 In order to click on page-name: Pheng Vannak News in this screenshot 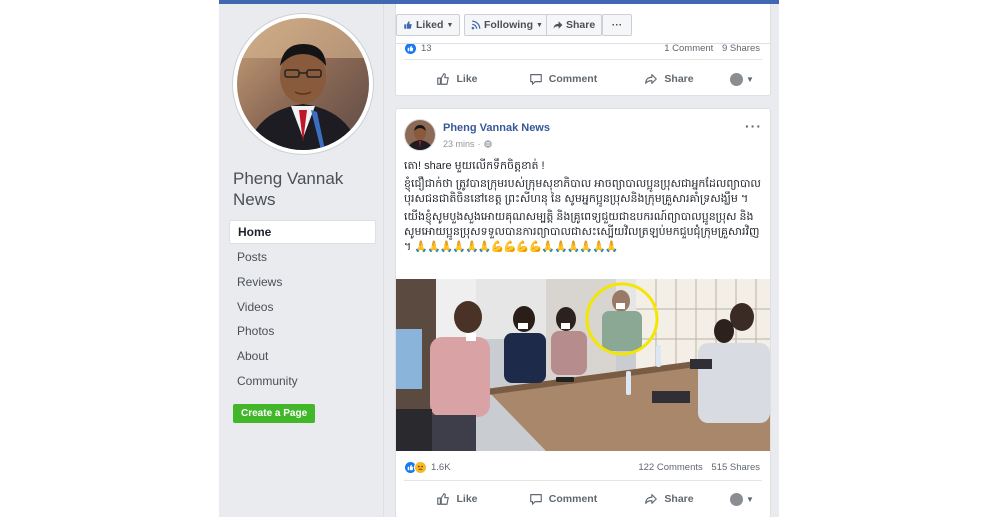, I will do `click(303, 189)`.